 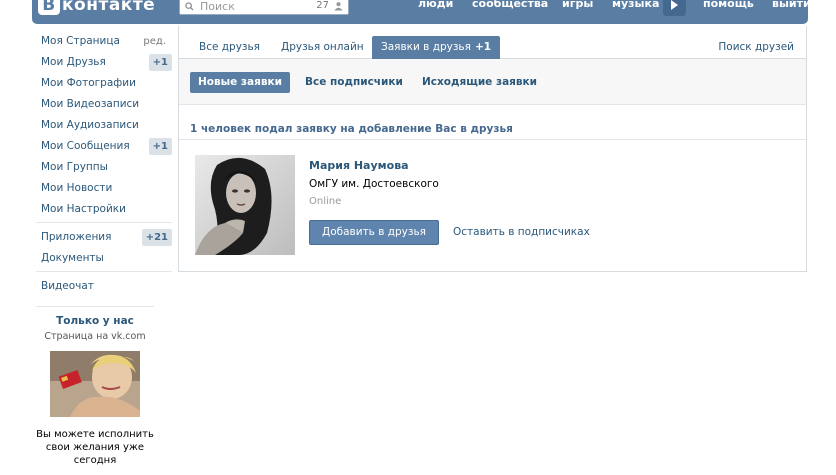 I want to click on sidebar-item-documents: Документы, so click(x=104, y=258).